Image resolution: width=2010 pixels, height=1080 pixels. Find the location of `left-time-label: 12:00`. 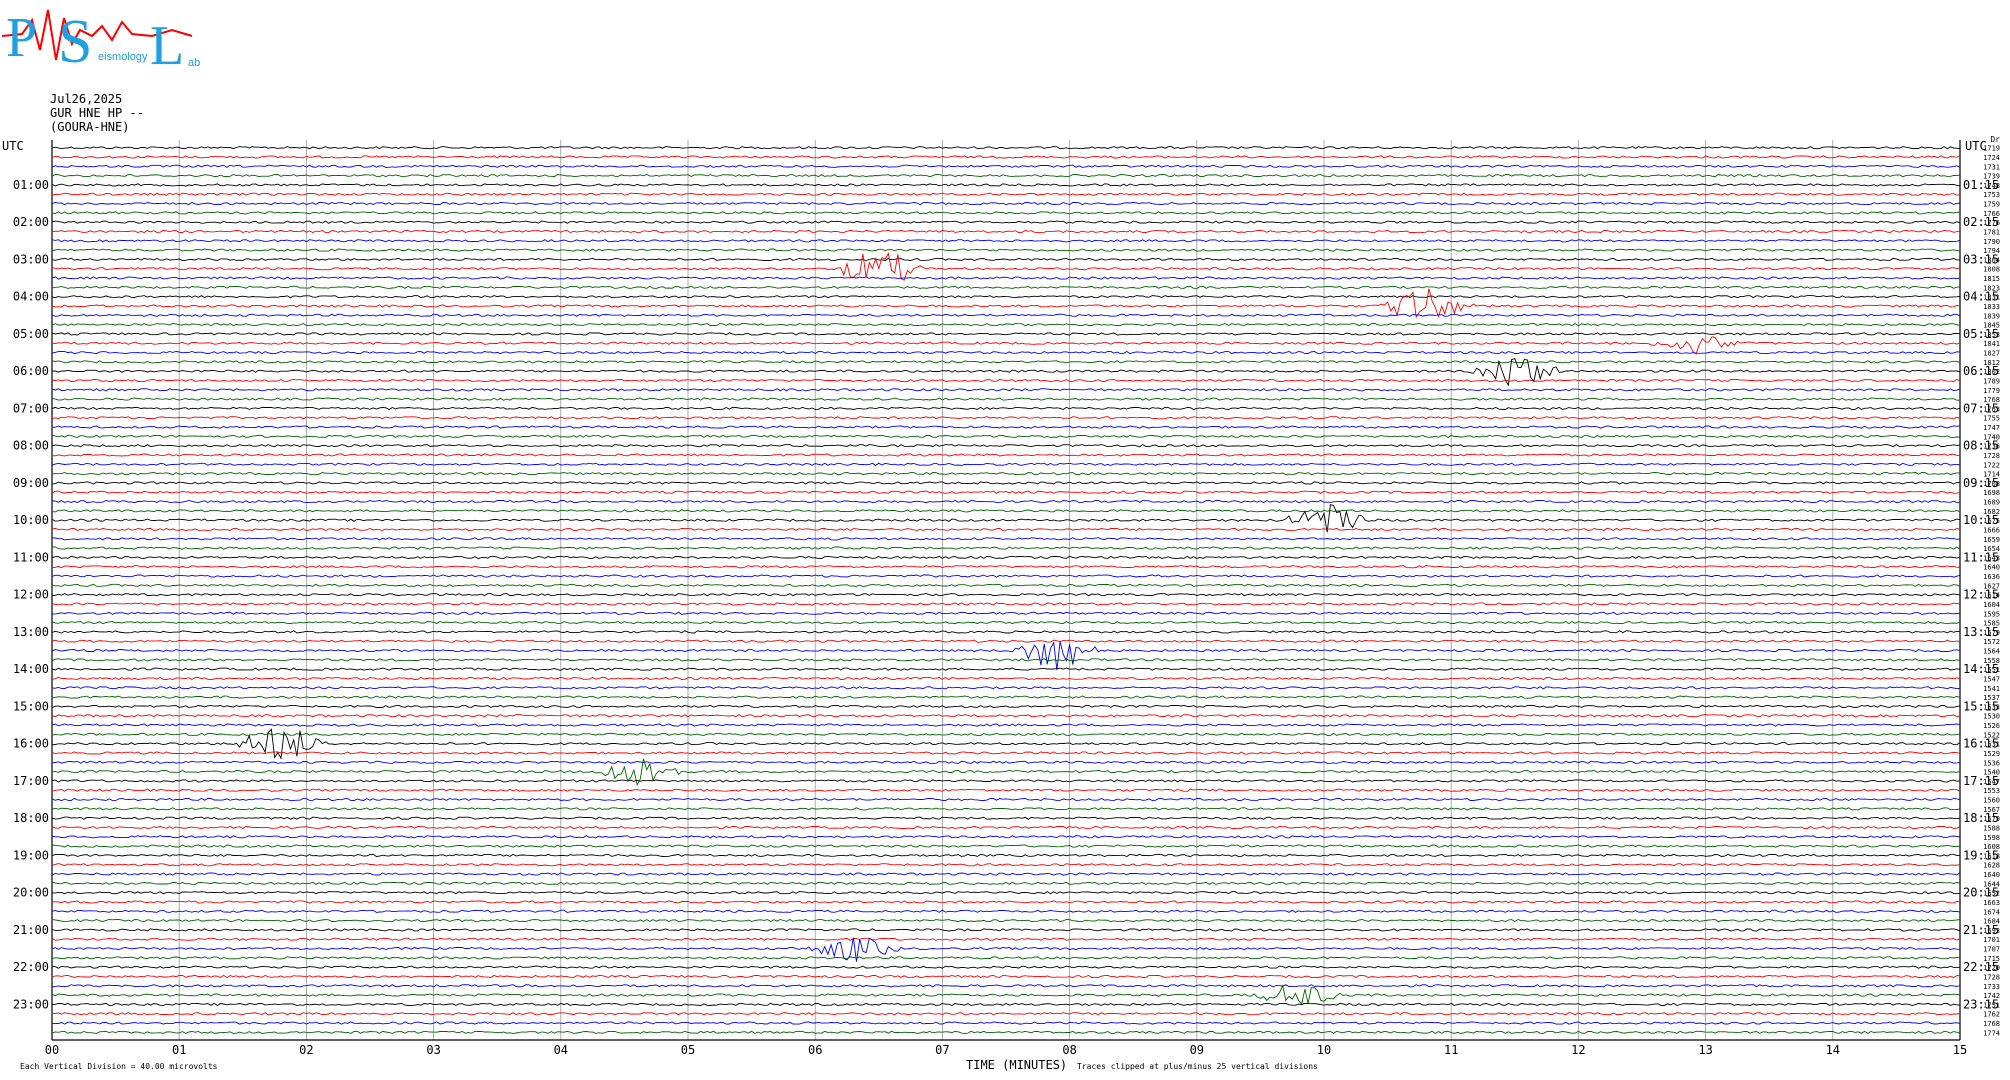

left-time-label: 12:00 is located at coordinates (31, 595).